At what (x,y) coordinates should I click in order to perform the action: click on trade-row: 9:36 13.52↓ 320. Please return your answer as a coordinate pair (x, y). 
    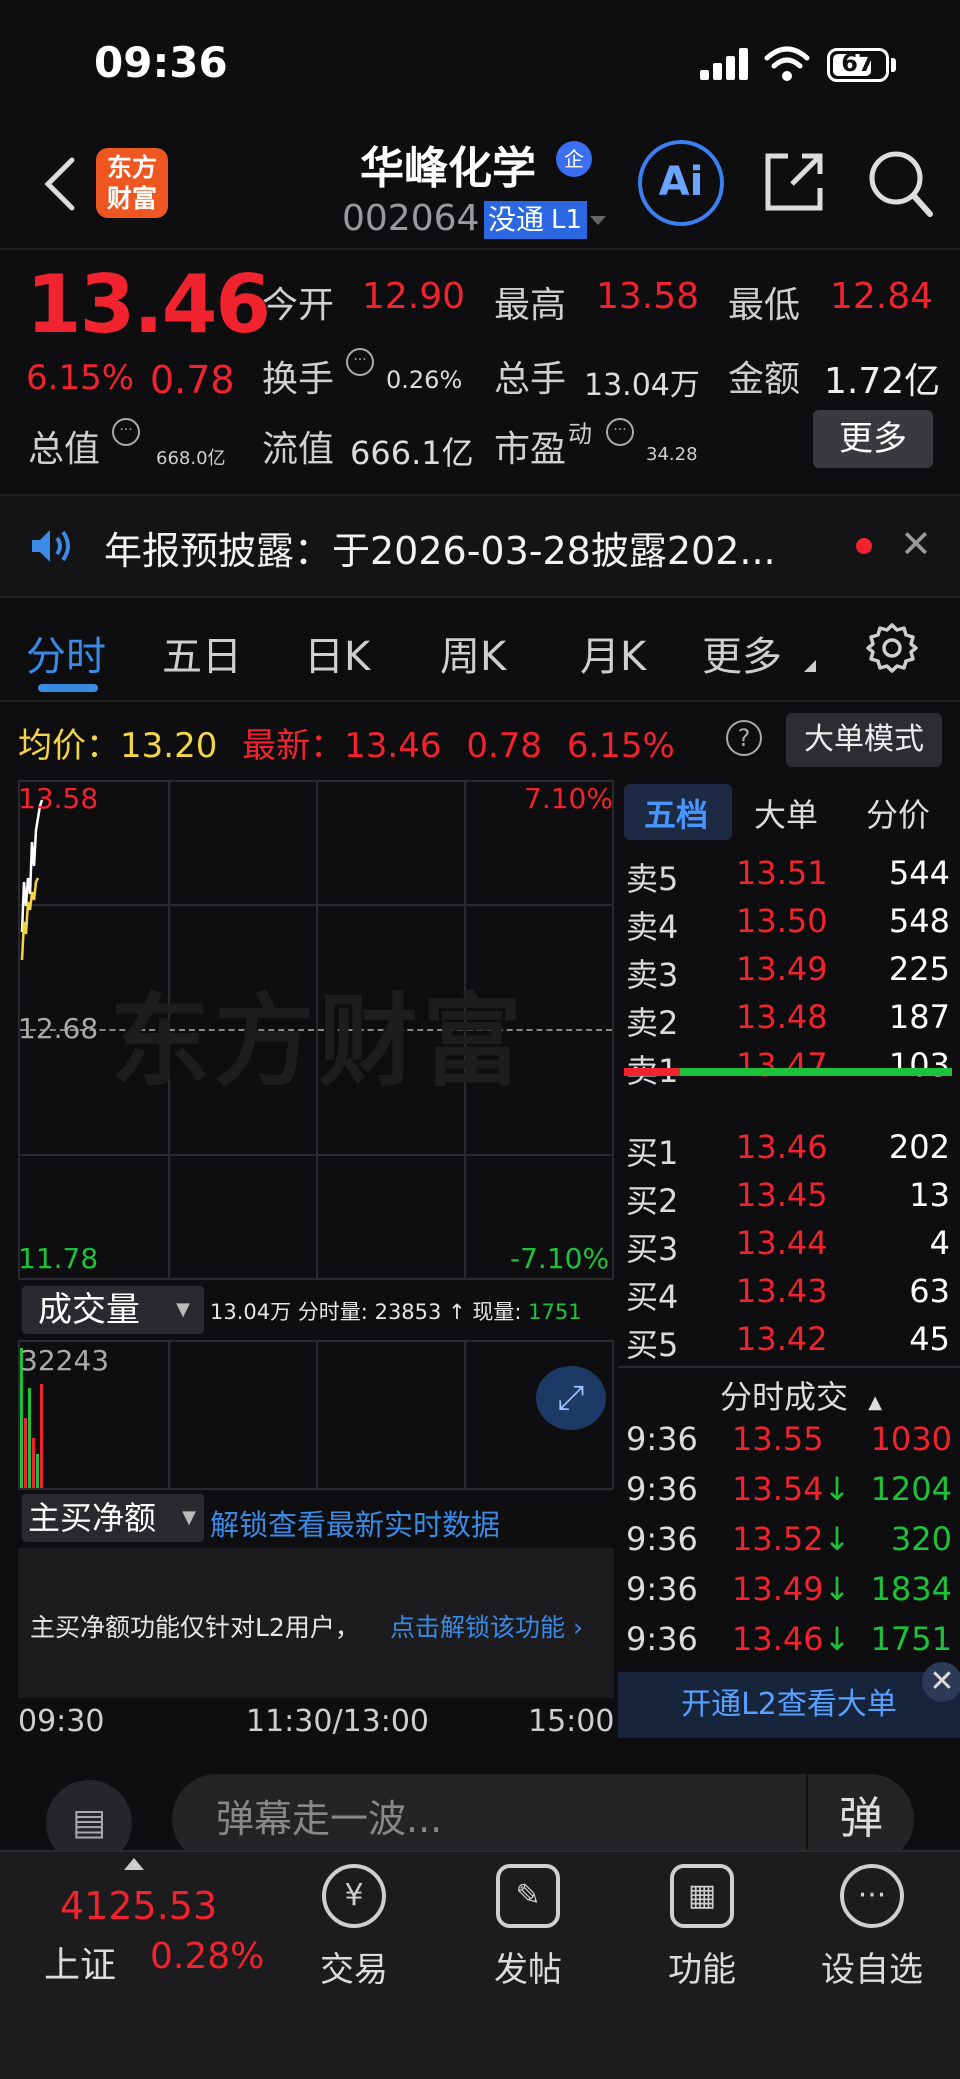
    Looking at the image, I should click on (789, 1544).